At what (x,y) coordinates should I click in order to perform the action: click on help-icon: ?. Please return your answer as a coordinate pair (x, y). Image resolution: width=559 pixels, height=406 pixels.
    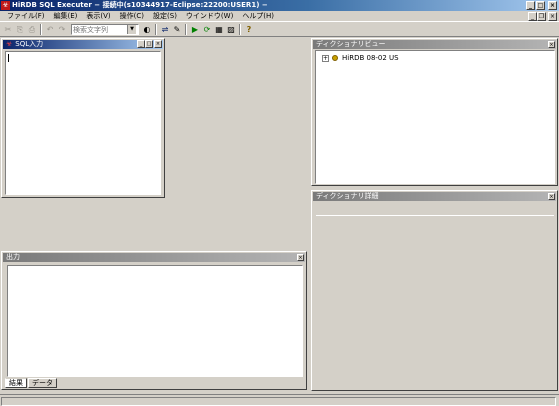
    Looking at the image, I should click on (249, 30).